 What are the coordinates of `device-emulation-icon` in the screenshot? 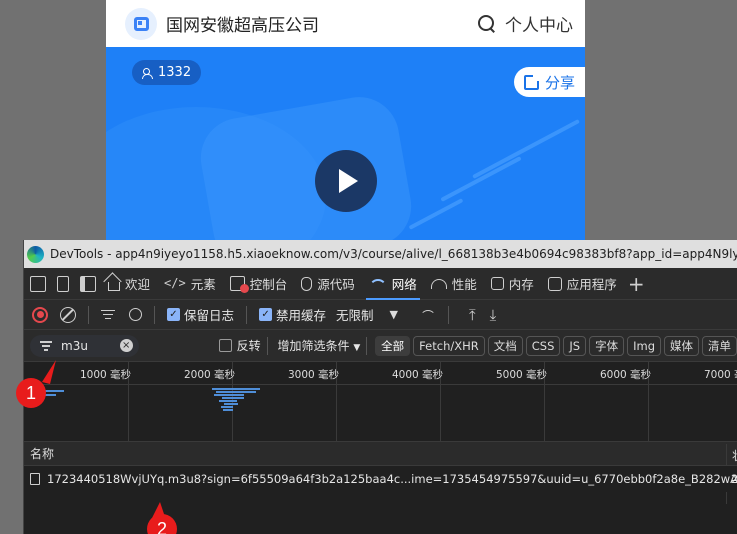 It's located at (63, 283).